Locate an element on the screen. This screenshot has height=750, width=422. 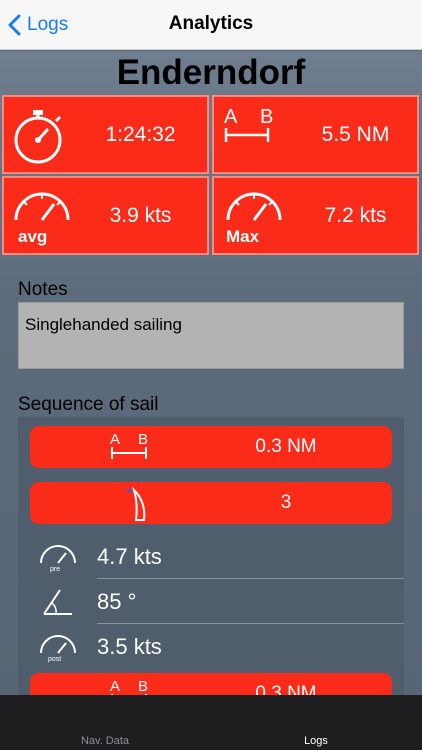
notes-label: Notes is located at coordinates (43, 289).